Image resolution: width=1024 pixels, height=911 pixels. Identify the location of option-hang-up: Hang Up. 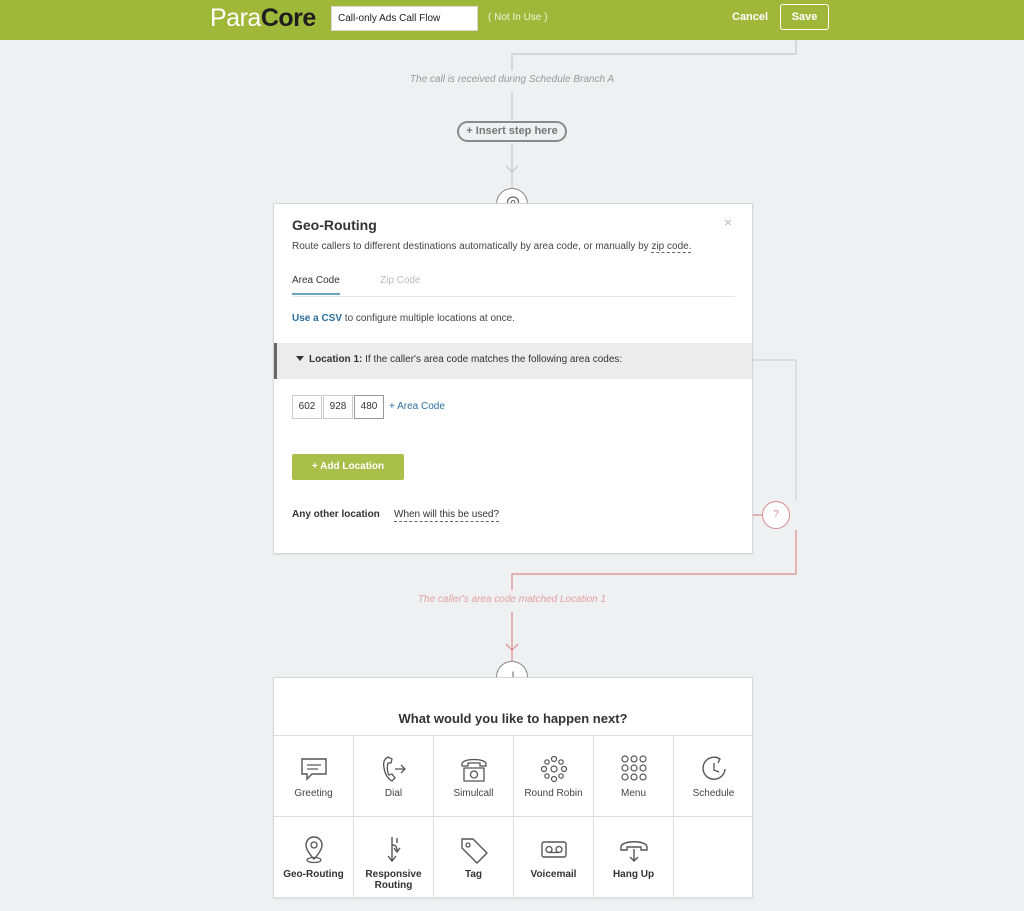
(634, 857).